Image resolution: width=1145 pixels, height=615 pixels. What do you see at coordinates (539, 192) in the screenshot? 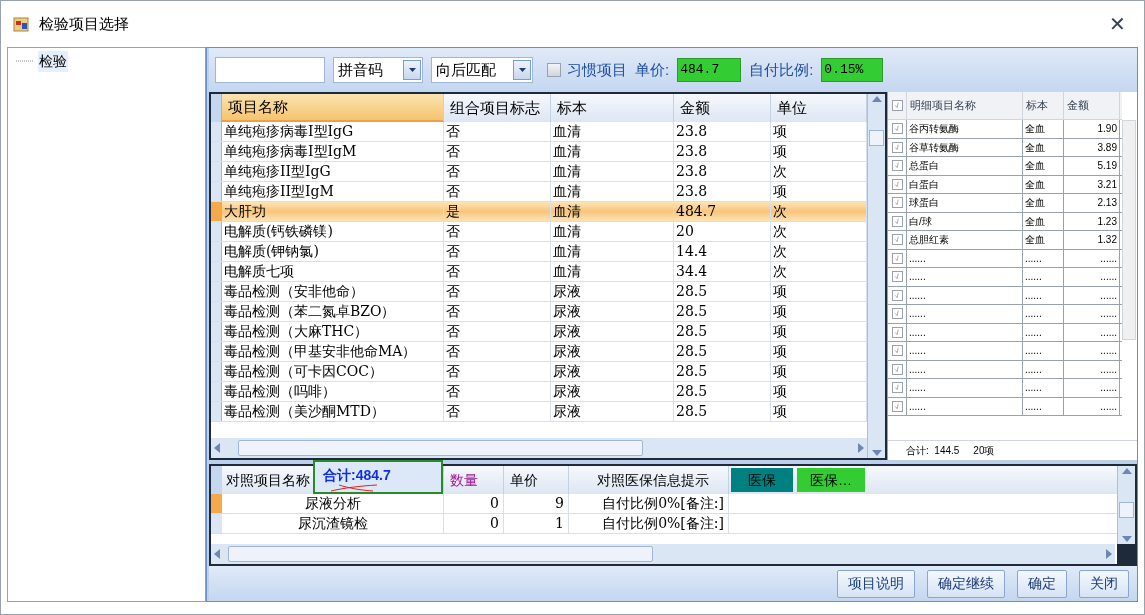
I see `table-row: 单纯疱疹II型IgM 否 血清 23.8 项` at bounding box center [539, 192].